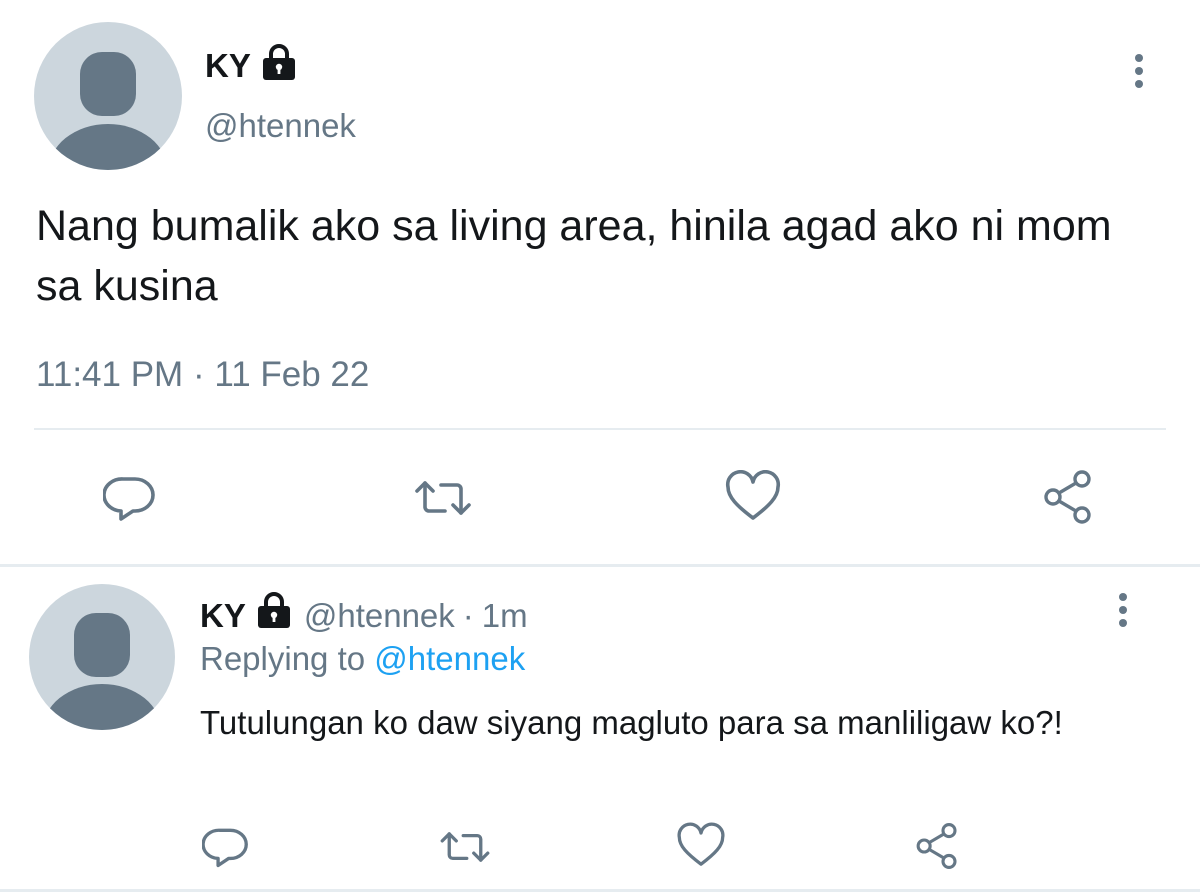 The width and height of the screenshot is (1200, 895). I want to click on replying-to-line: Replying to @htennek, so click(362, 659).